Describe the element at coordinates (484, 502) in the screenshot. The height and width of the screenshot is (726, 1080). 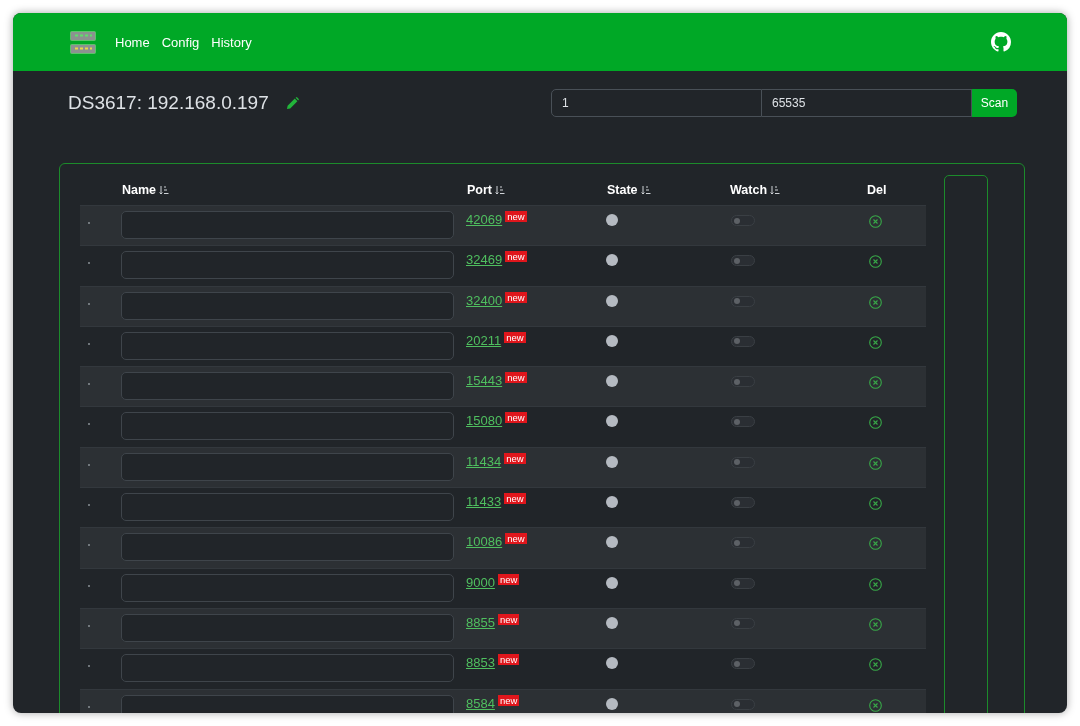
I see `port-link: 11433` at that location.